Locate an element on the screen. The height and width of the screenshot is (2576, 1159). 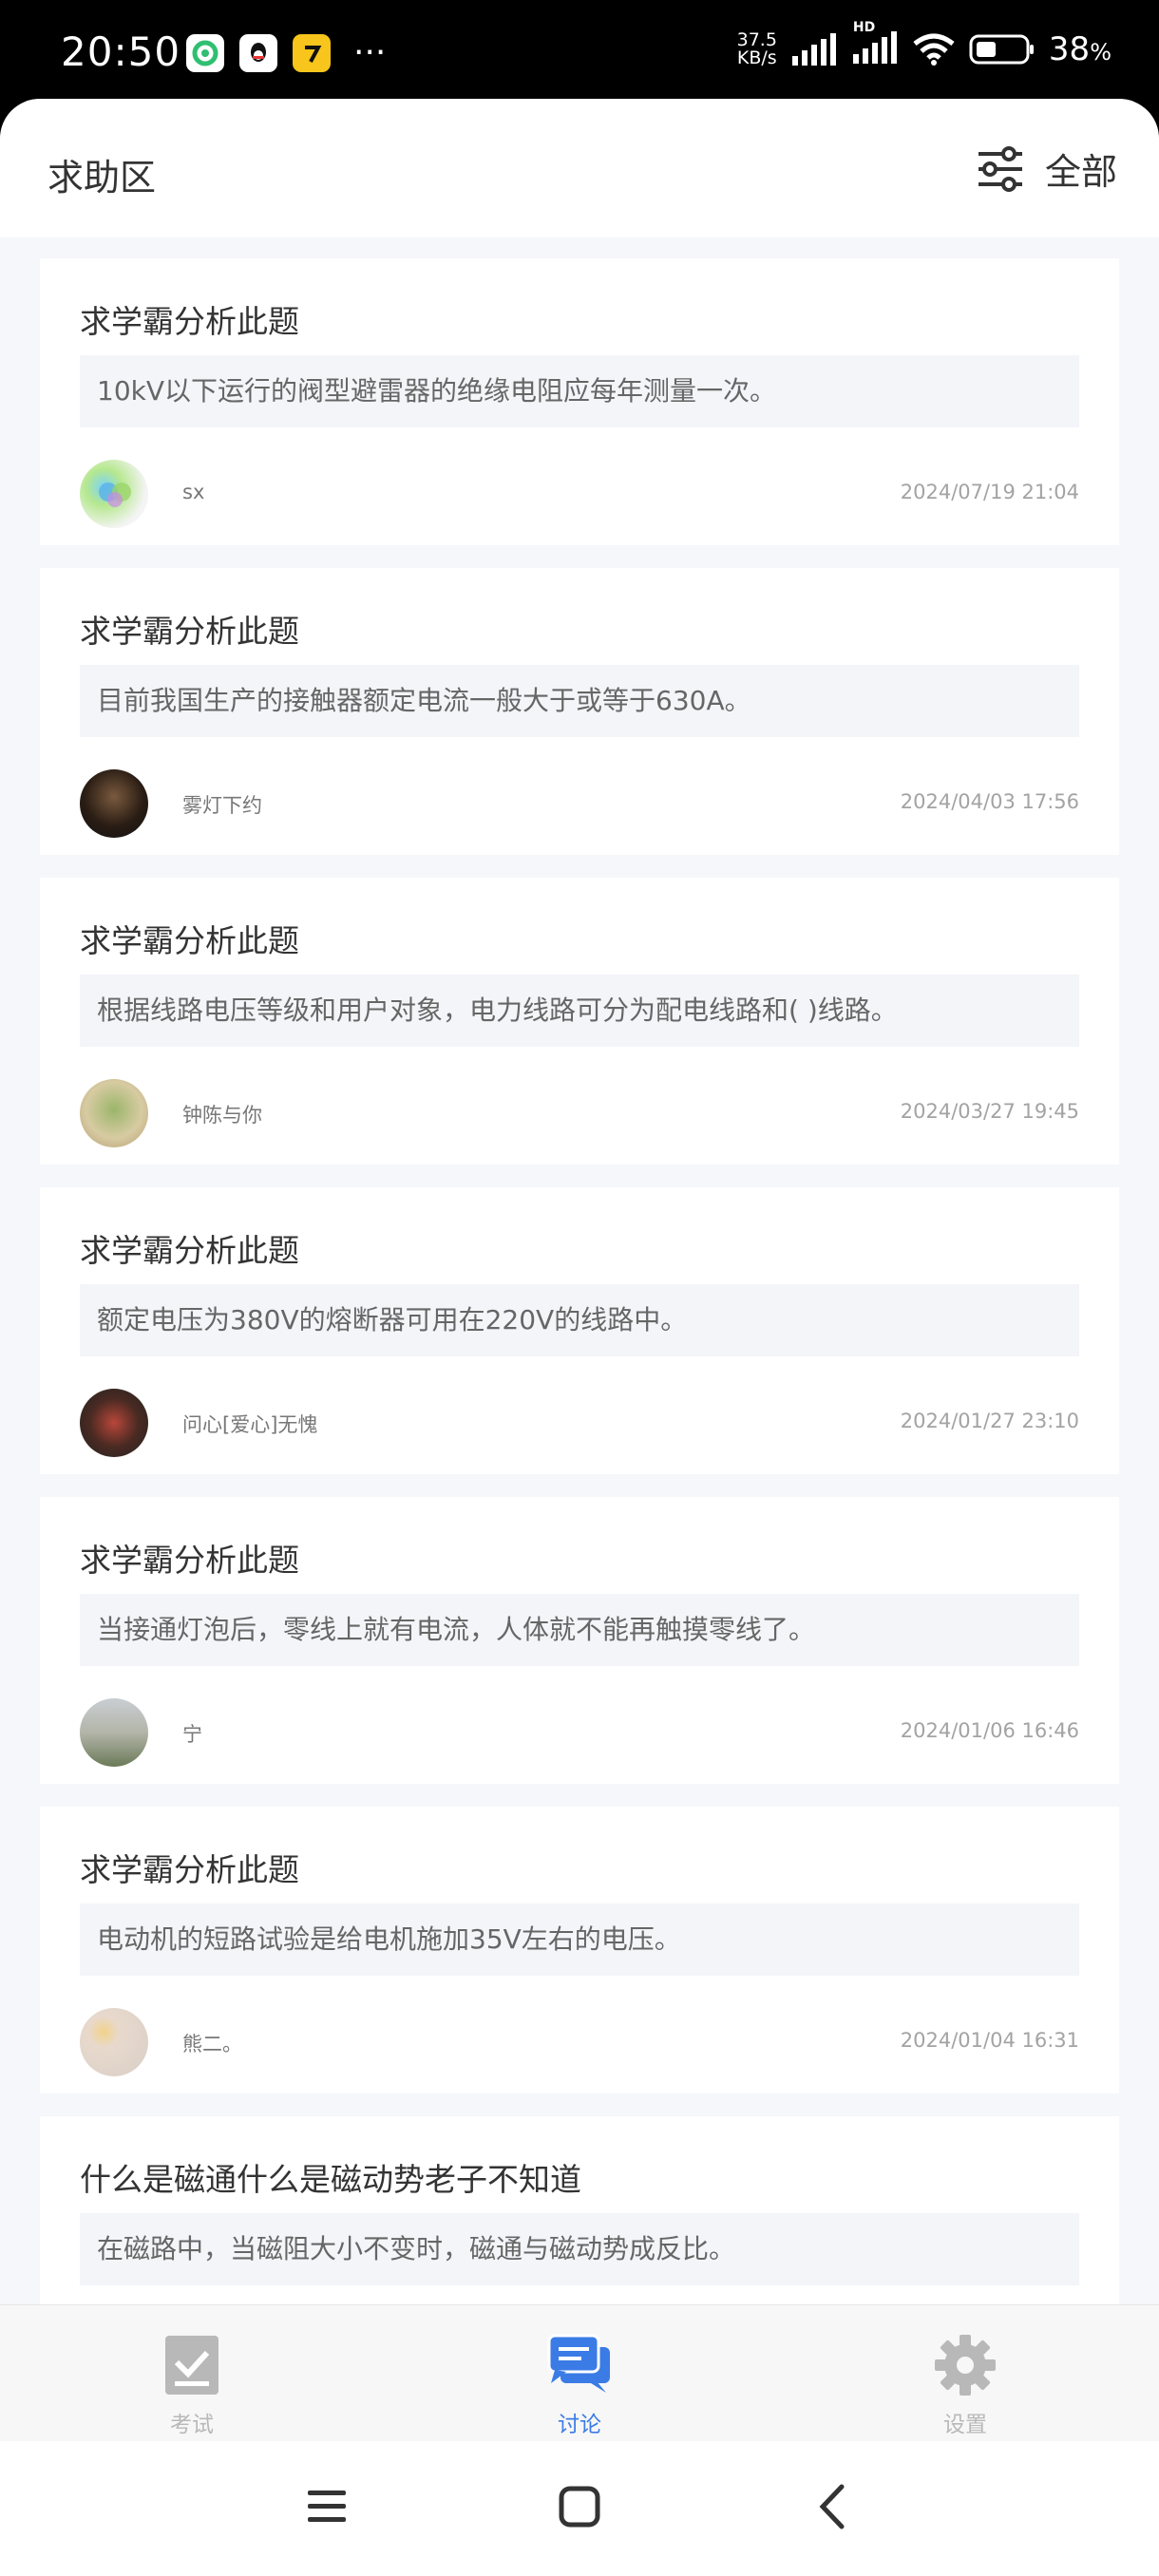
back-button is located at coordinates (832, 2508).